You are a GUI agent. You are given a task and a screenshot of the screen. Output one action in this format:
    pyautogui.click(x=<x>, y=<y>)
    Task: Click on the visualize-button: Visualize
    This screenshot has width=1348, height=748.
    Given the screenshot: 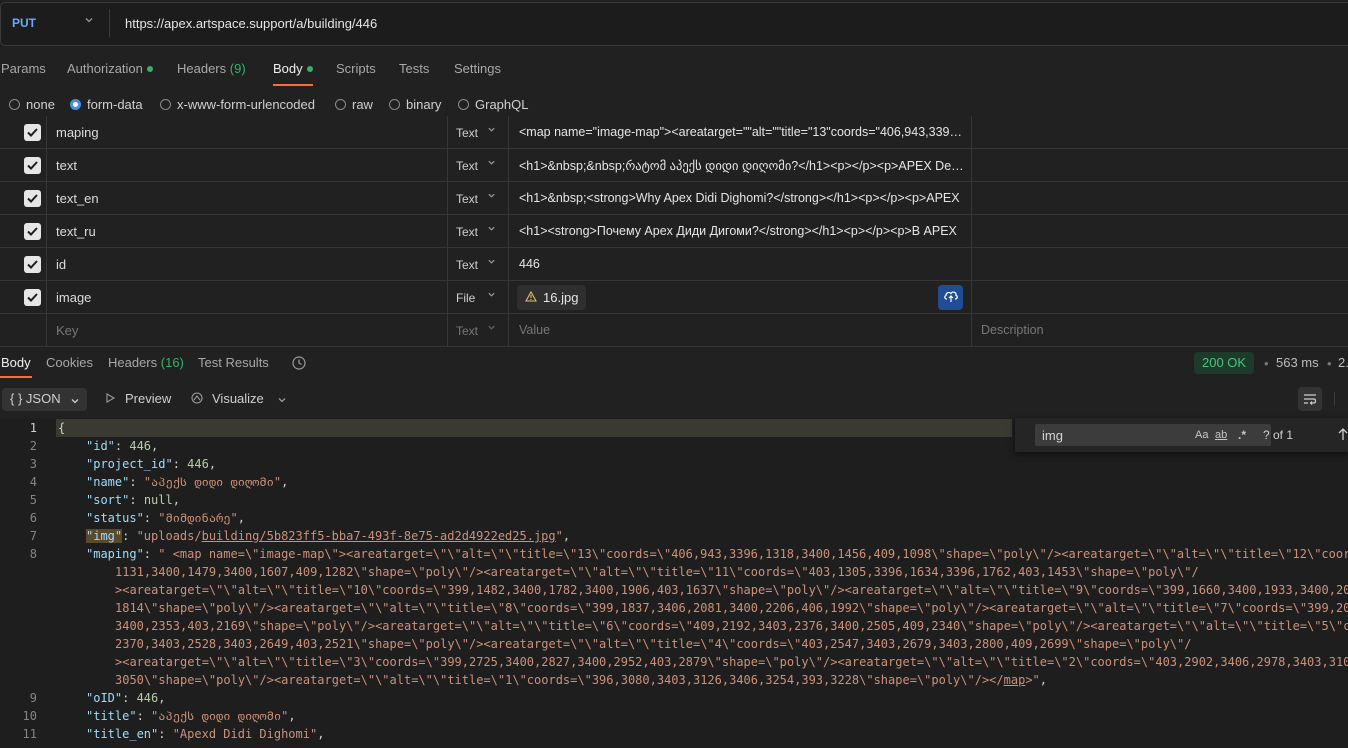 What is the action you would take?
    pyautogui.click(x=238, y=398)
    